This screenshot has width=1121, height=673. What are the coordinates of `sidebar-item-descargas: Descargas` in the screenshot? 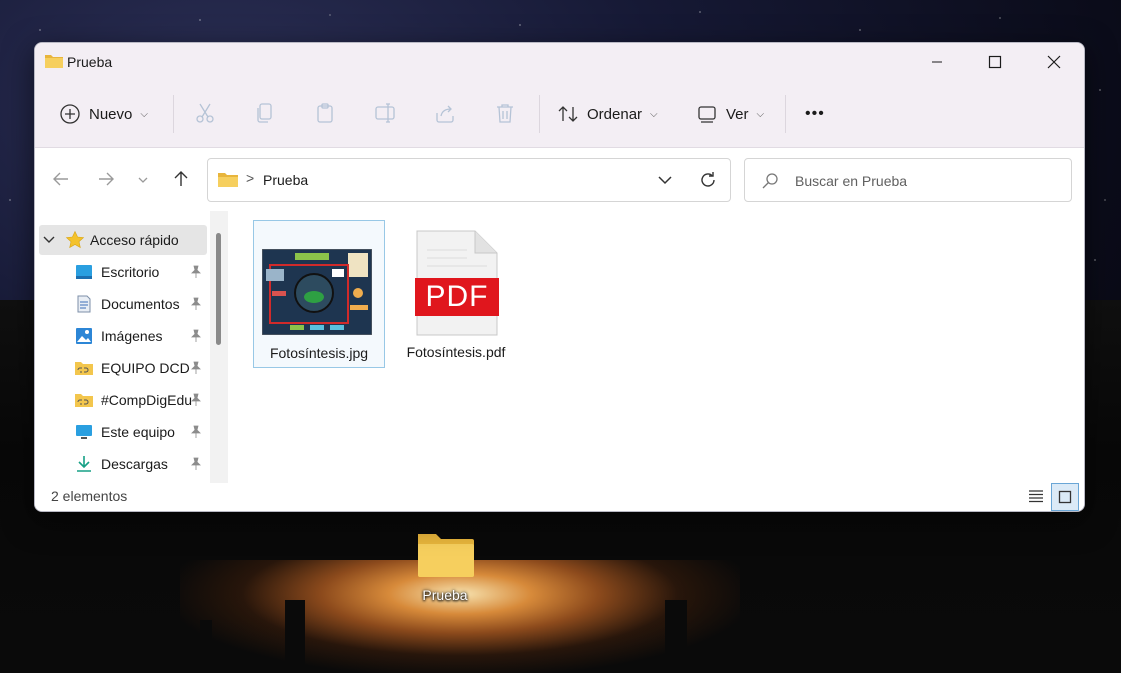 It's located at (122, 464).